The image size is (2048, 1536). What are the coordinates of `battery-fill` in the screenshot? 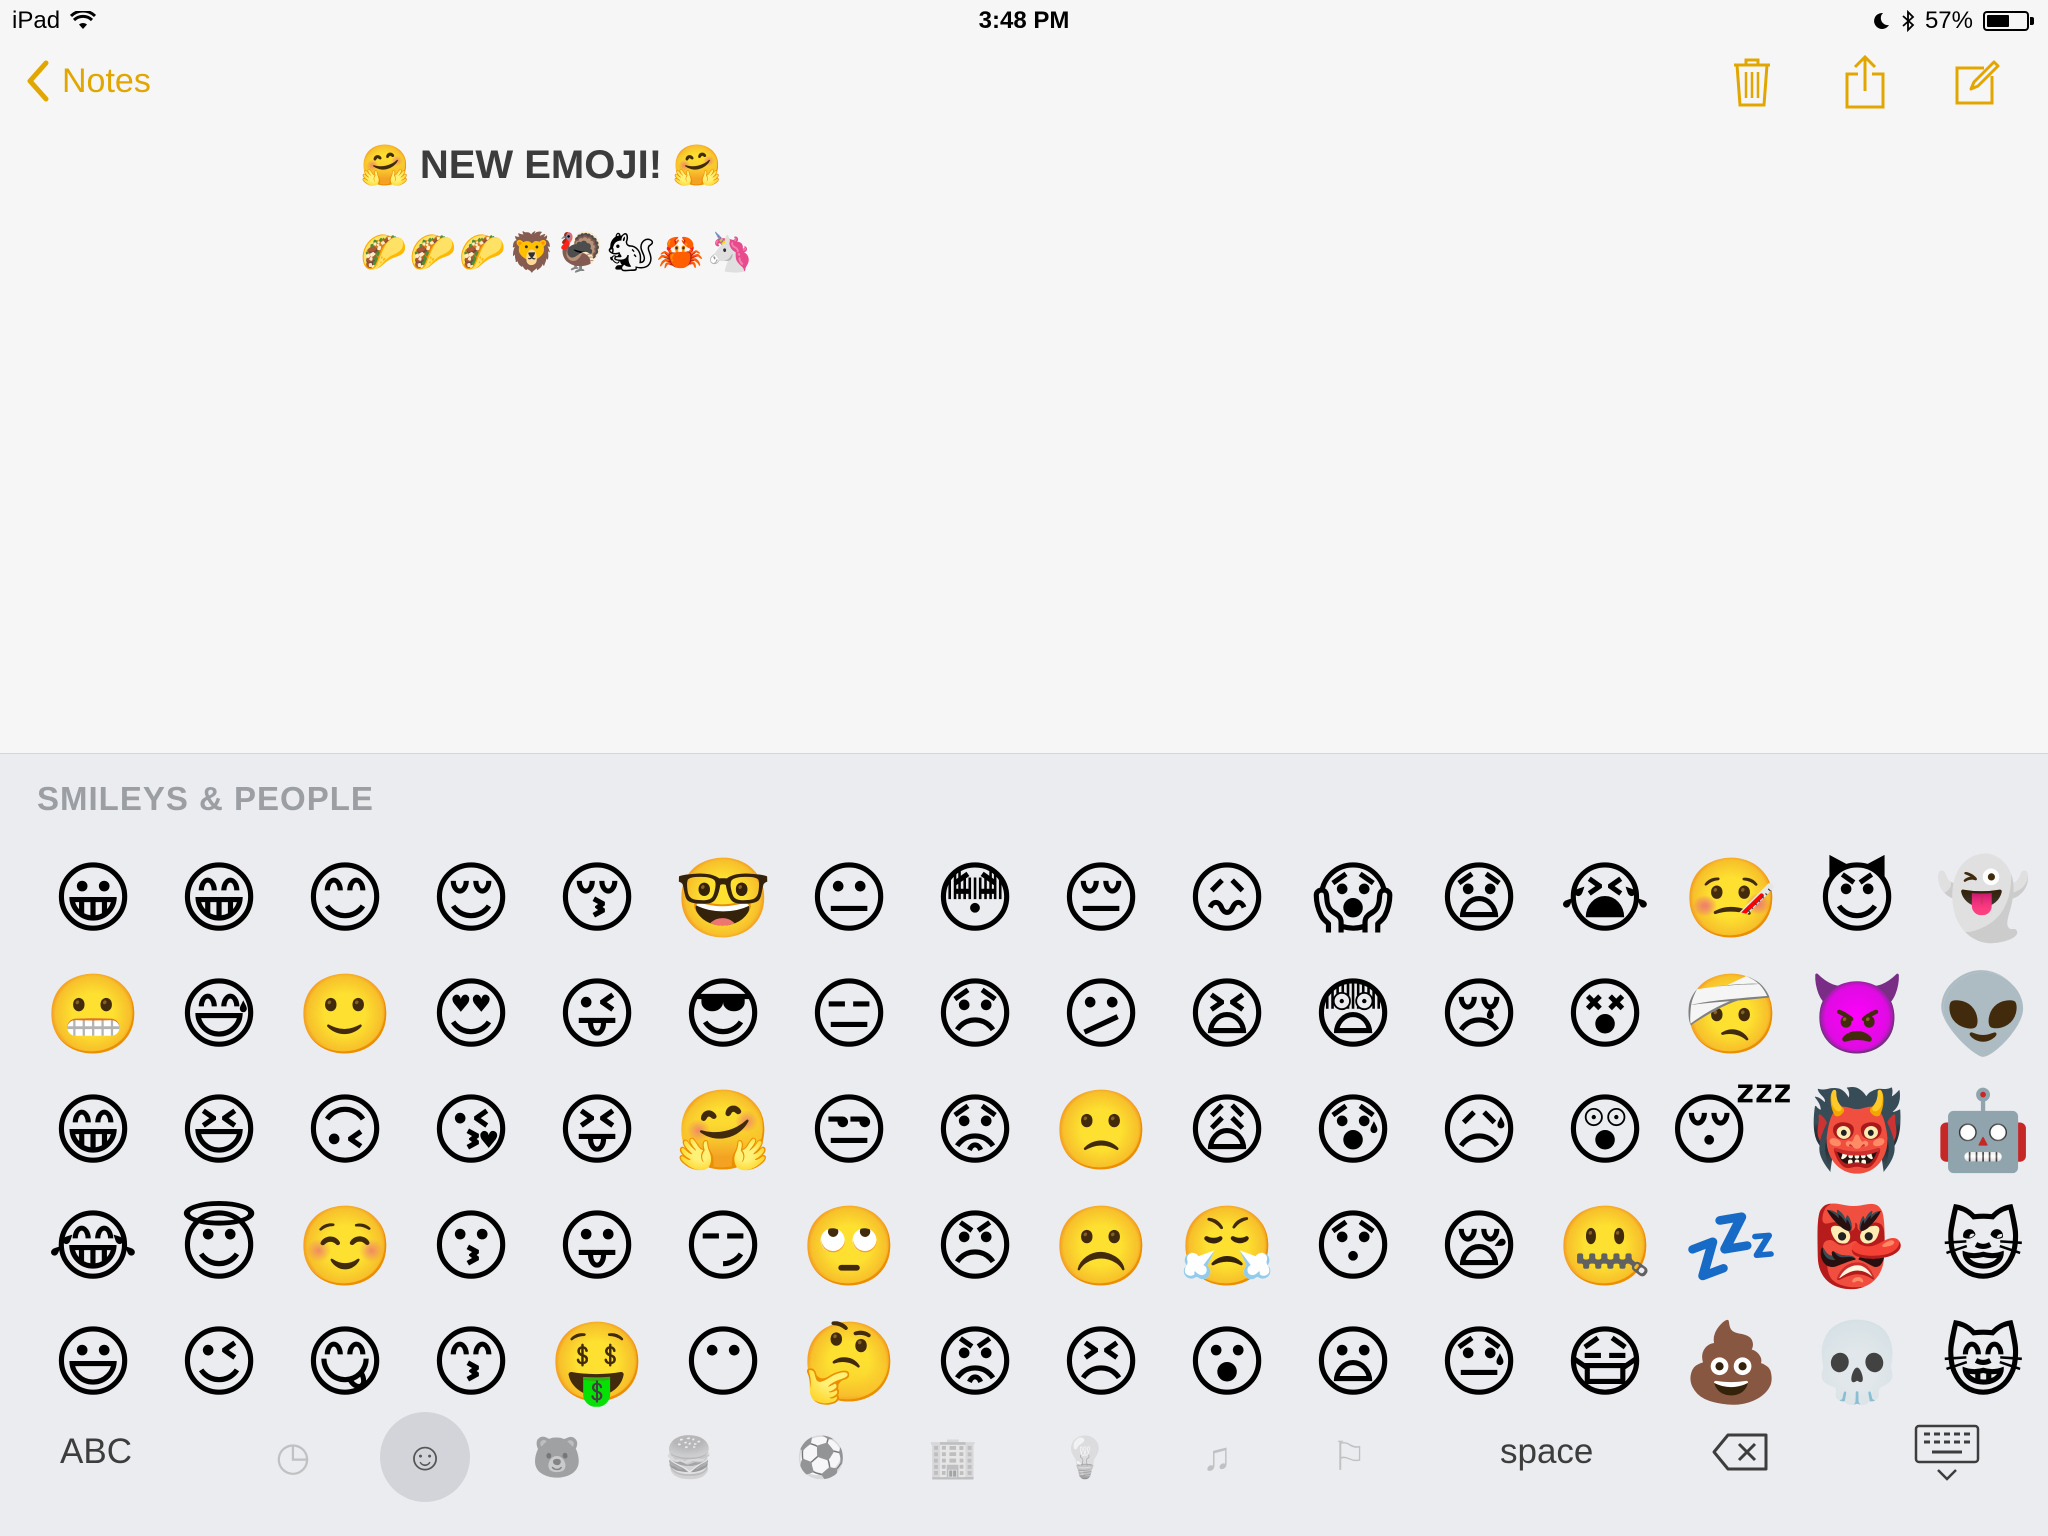 It's located at (1998, 21).